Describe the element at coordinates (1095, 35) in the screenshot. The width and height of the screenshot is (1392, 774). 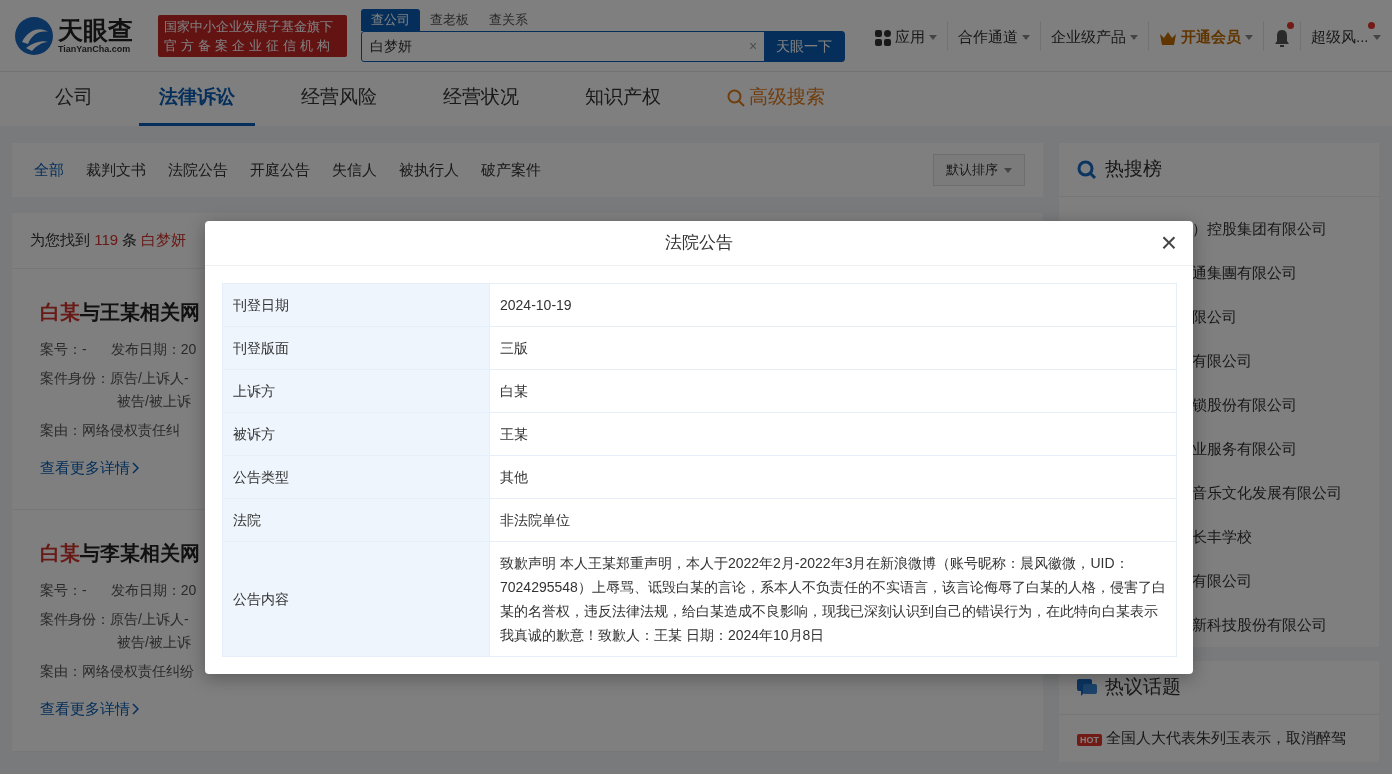
I see `menu-item: 企业级产品` at that location.